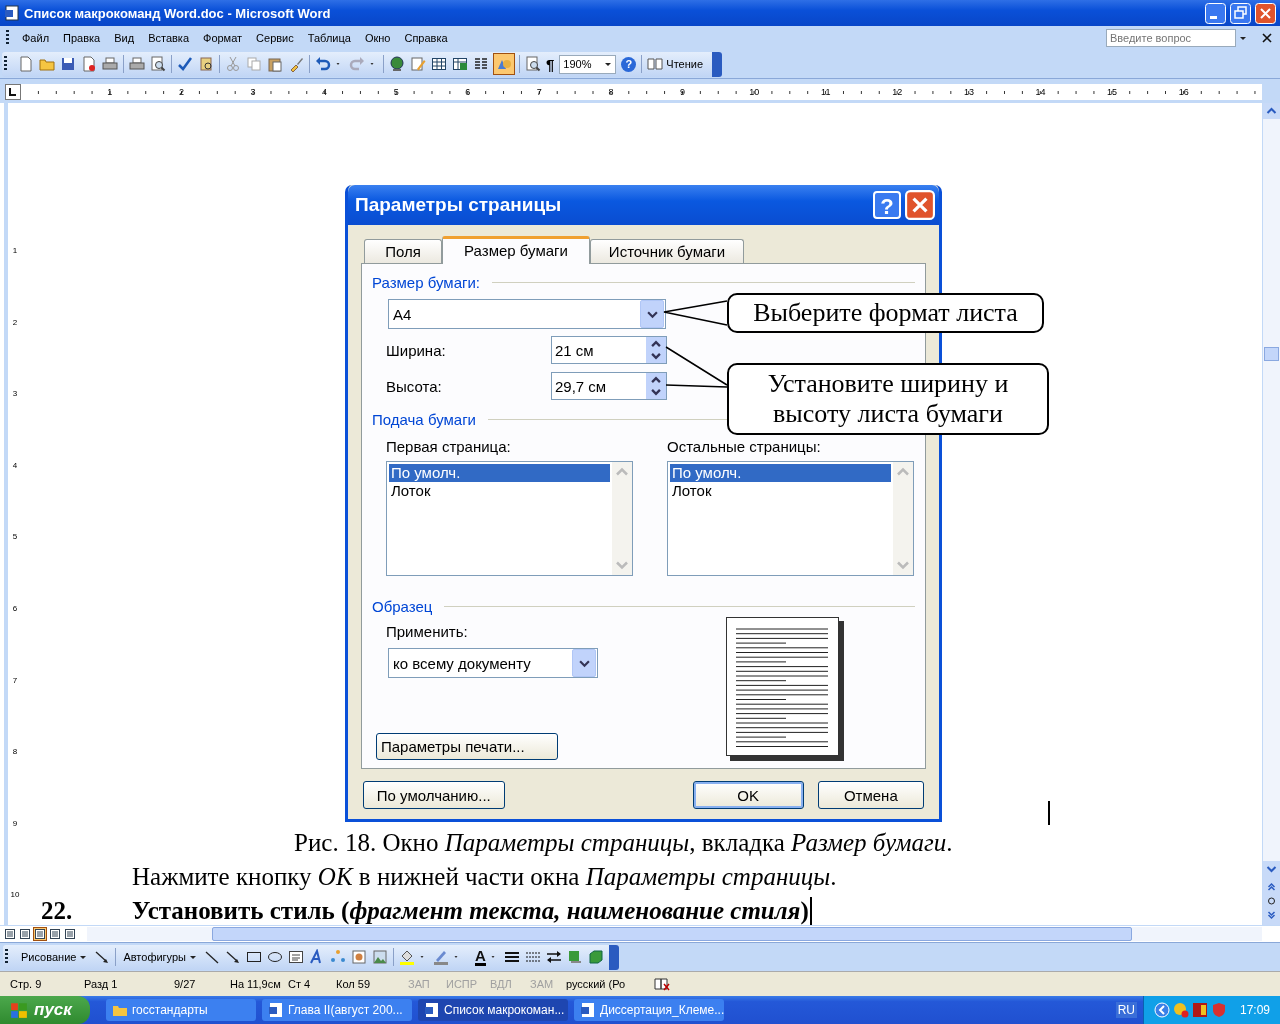 This screenshot has height=1024, width=1280. What do you see at coordinates (403, 251) in the screenshot?
I see `tab: Поля` at bounding box center [403, 251].